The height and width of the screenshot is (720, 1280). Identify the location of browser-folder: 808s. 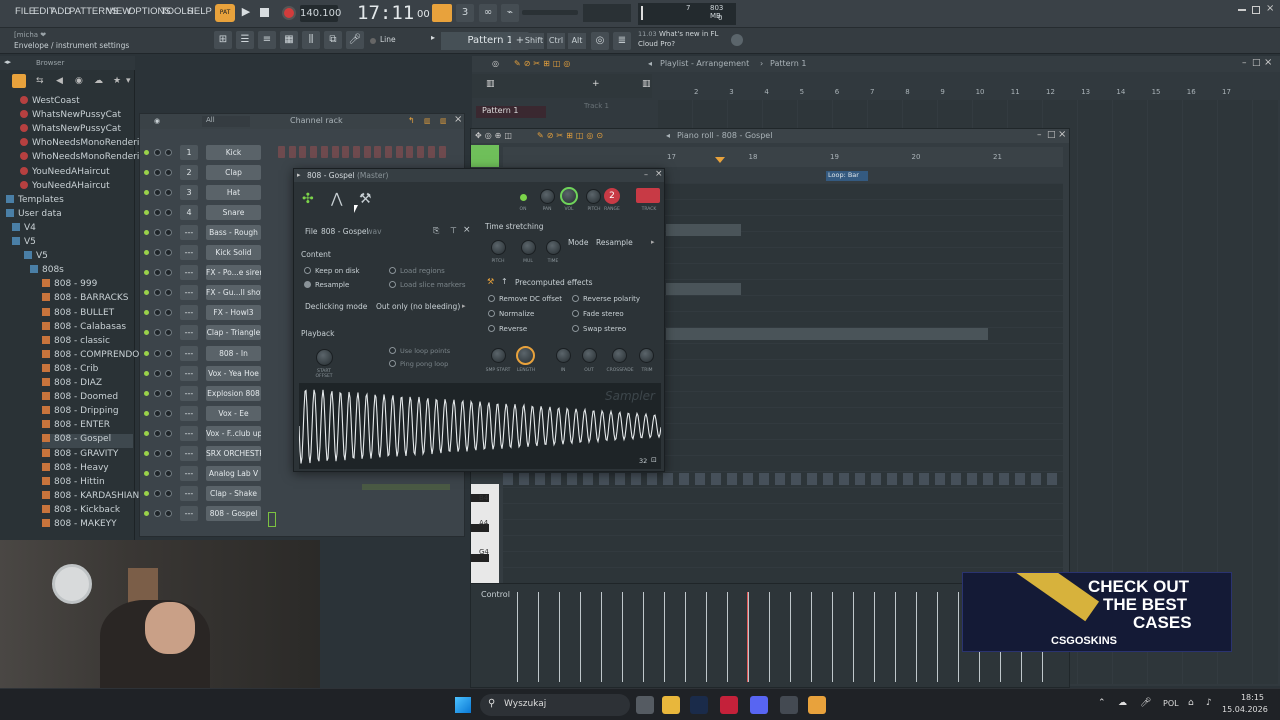
(47, 272).